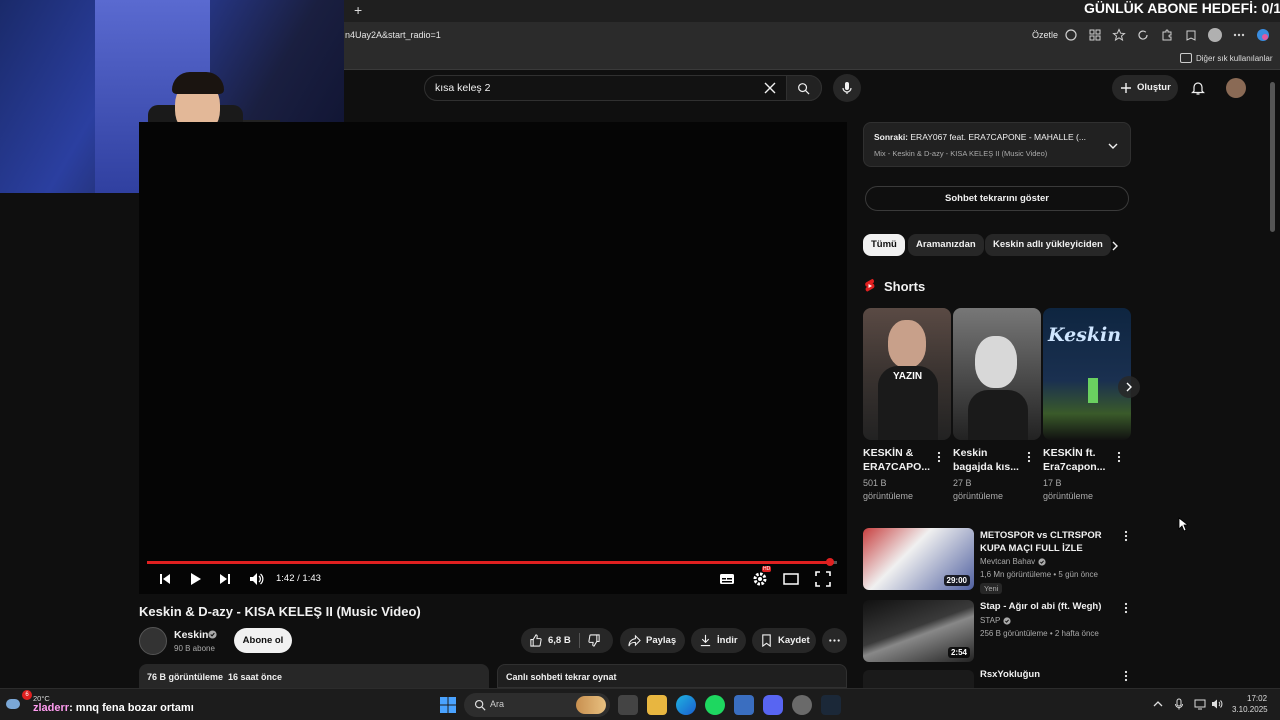 The width and height of the screenshot is (1280, 720). I want to click on task-view-icon, so click(628, 705).